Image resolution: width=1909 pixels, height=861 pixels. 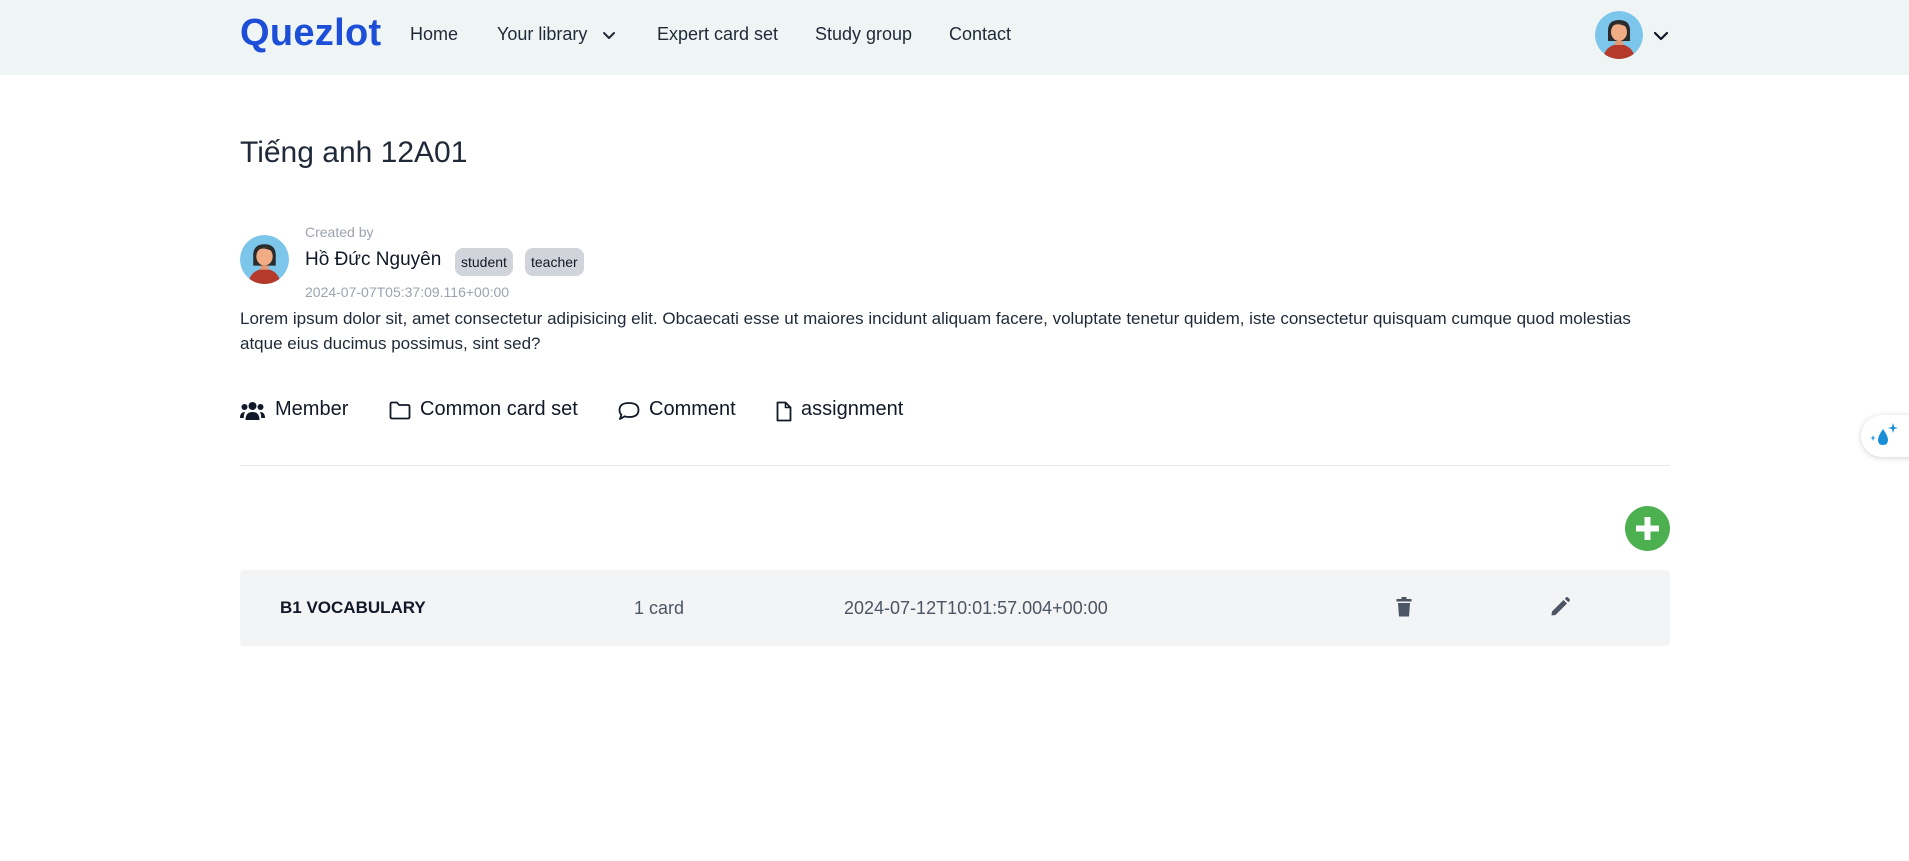 I want to click on nav-study-group: Study group, so click(x=863, y=34).